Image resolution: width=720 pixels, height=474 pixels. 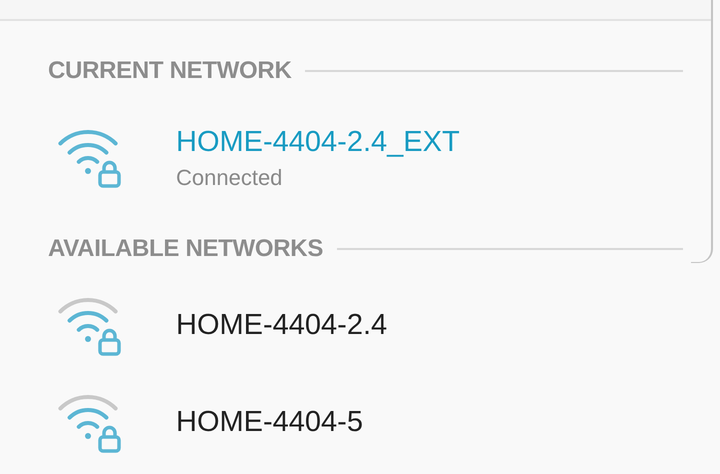 What do you see at coordinates (269, 422) in the screenshot?
I see `network-name: HOME-4404-5` at bounding box center [269, 422].